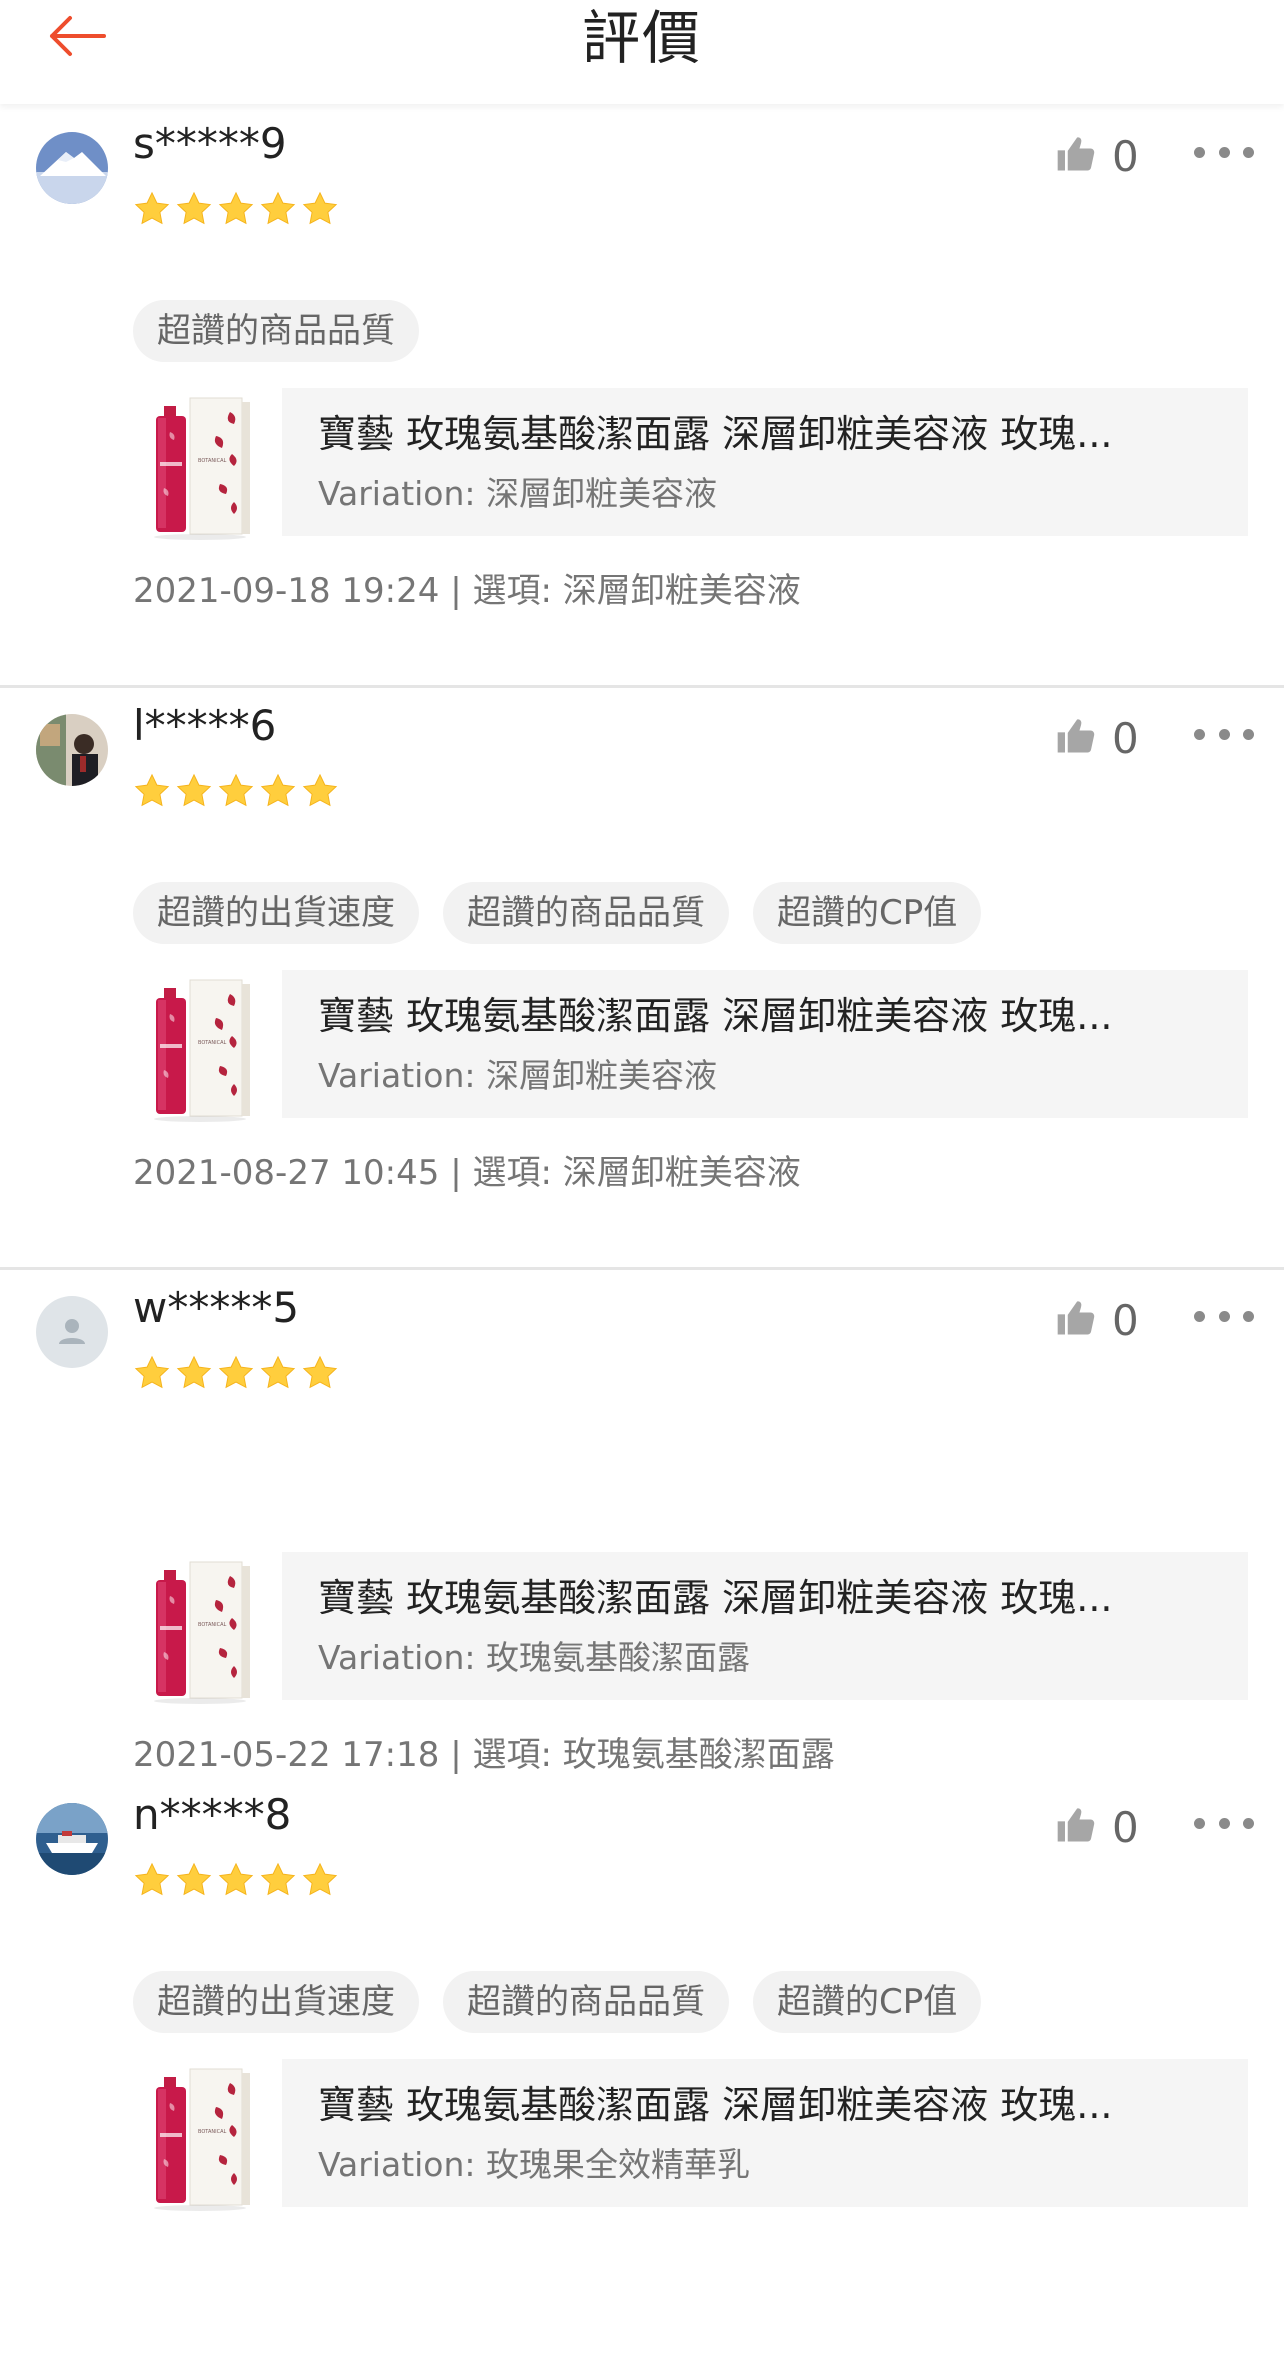  I want to click on review-meta: 2021-08-27 10:45 | 選項: 深層卸粧美容液, so click(467, 1173).